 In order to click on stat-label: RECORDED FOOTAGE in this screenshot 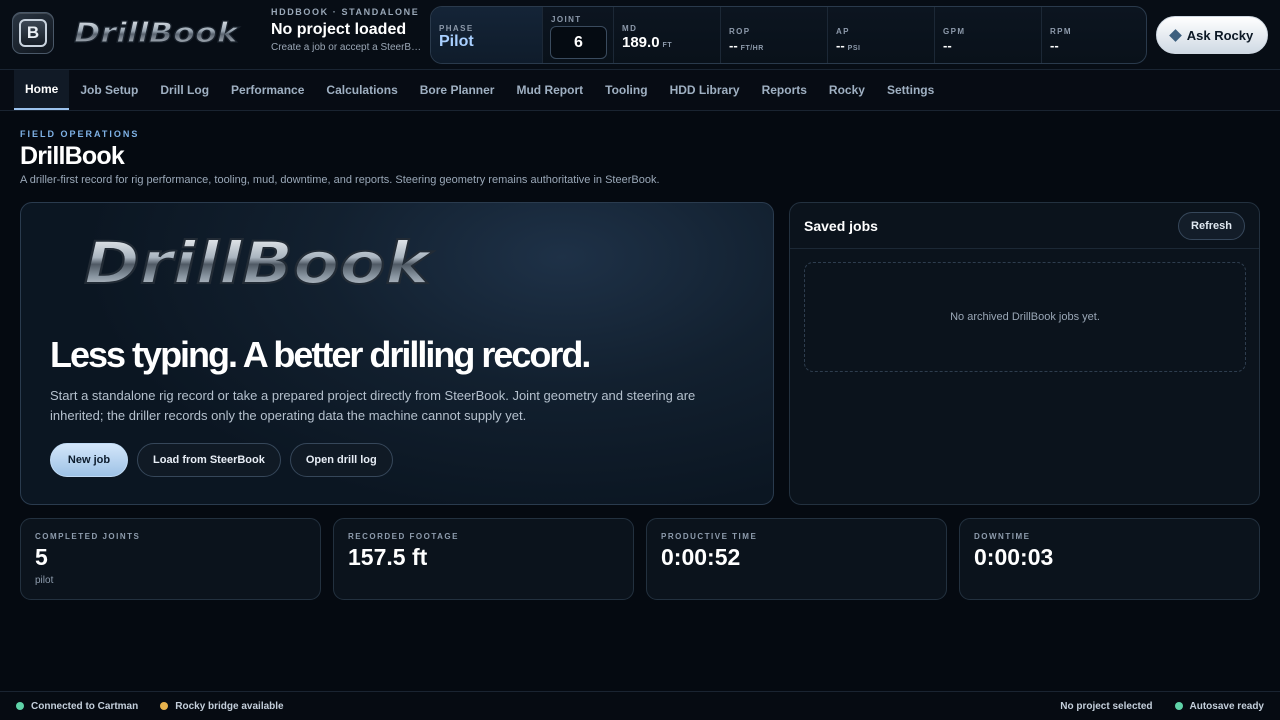, I will do `click(403, 536)`.